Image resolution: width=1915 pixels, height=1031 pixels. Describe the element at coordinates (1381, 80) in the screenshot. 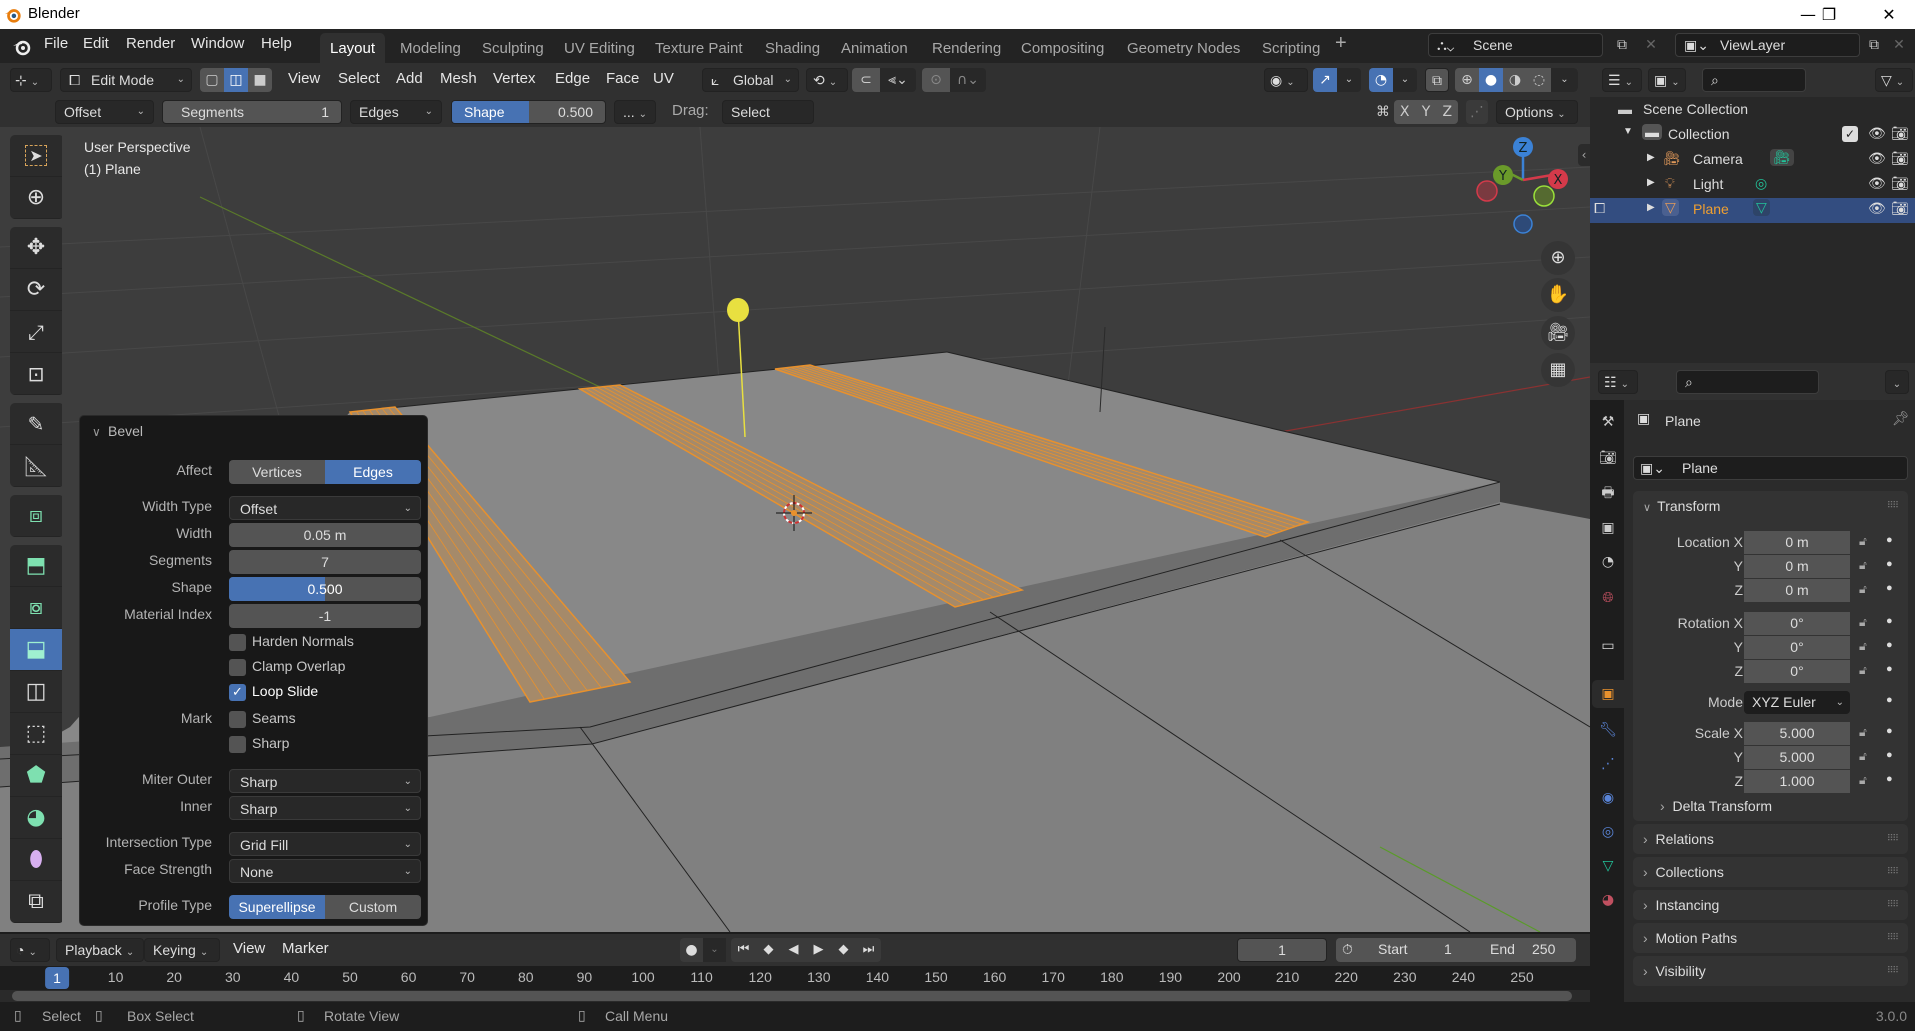

I see `overlay-toggle-icon: ◔` at that location.